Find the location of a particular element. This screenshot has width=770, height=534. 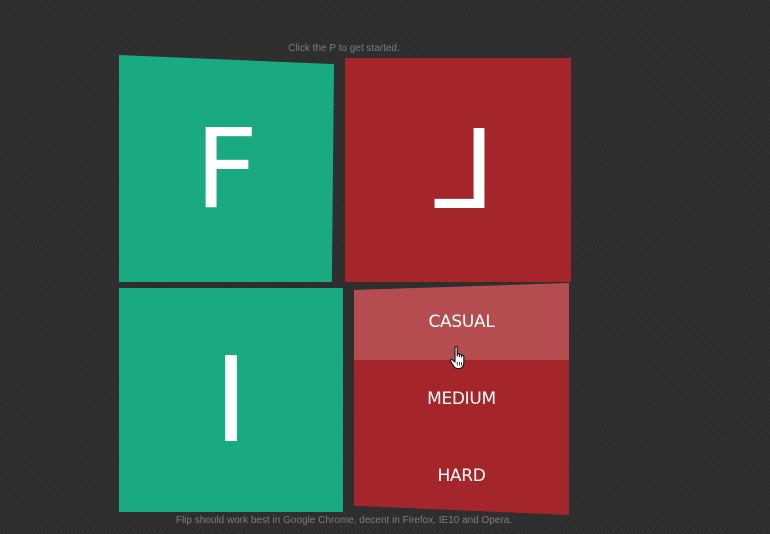

tile-letter: F is located at coordinates (226, 168).